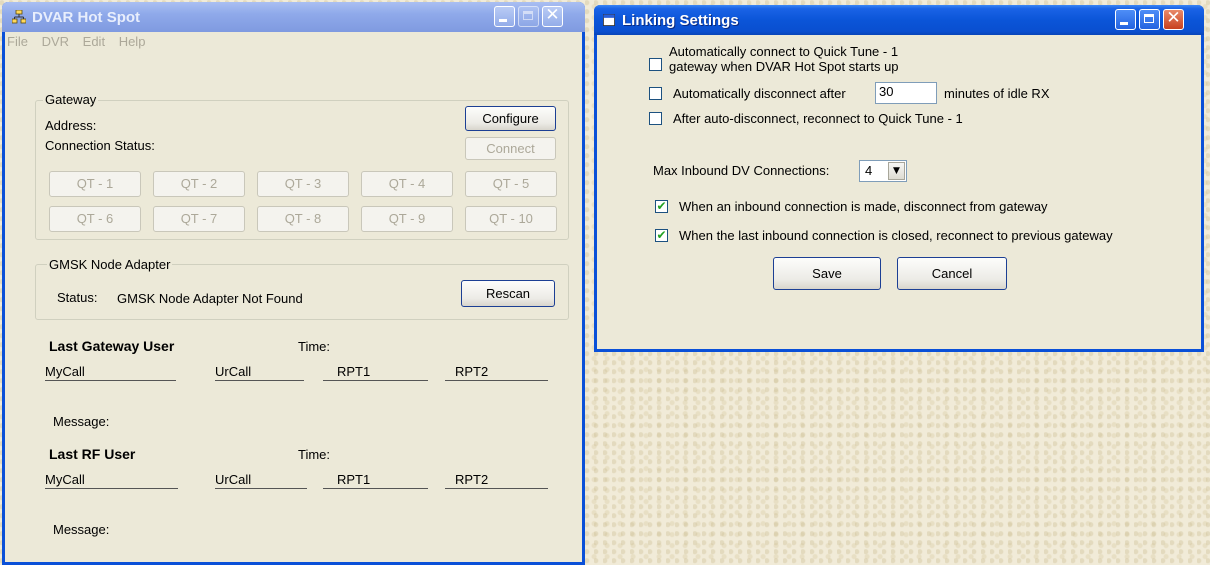 Image resolution: width=1210 pixels, height=565 pixels. What do you see at coordinates (71, 99) in the screenshot?
I see `gateway-group-label: Gateway` at bounding box center [71, 99].